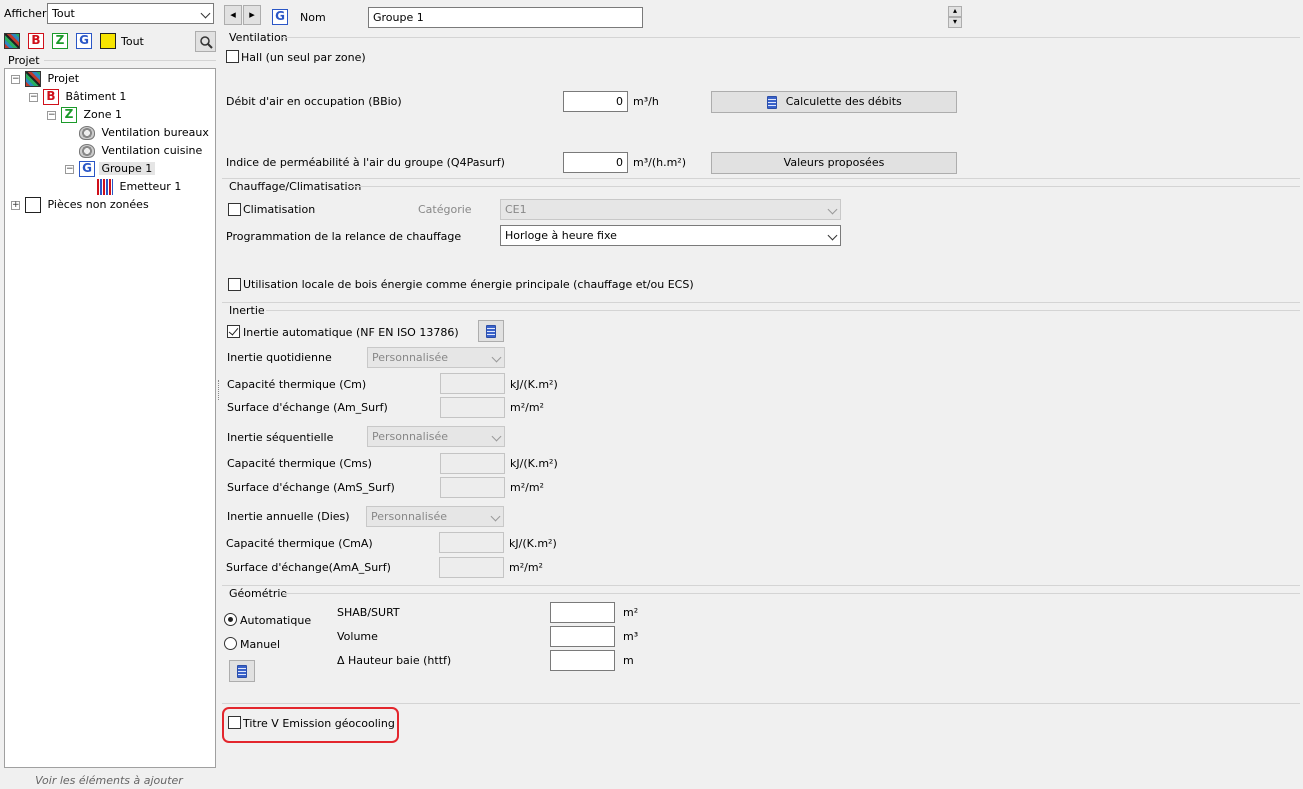 This screenshot has height=789, width=1303. I want to click on nom-input: Groupe 1, so click(505, 17).